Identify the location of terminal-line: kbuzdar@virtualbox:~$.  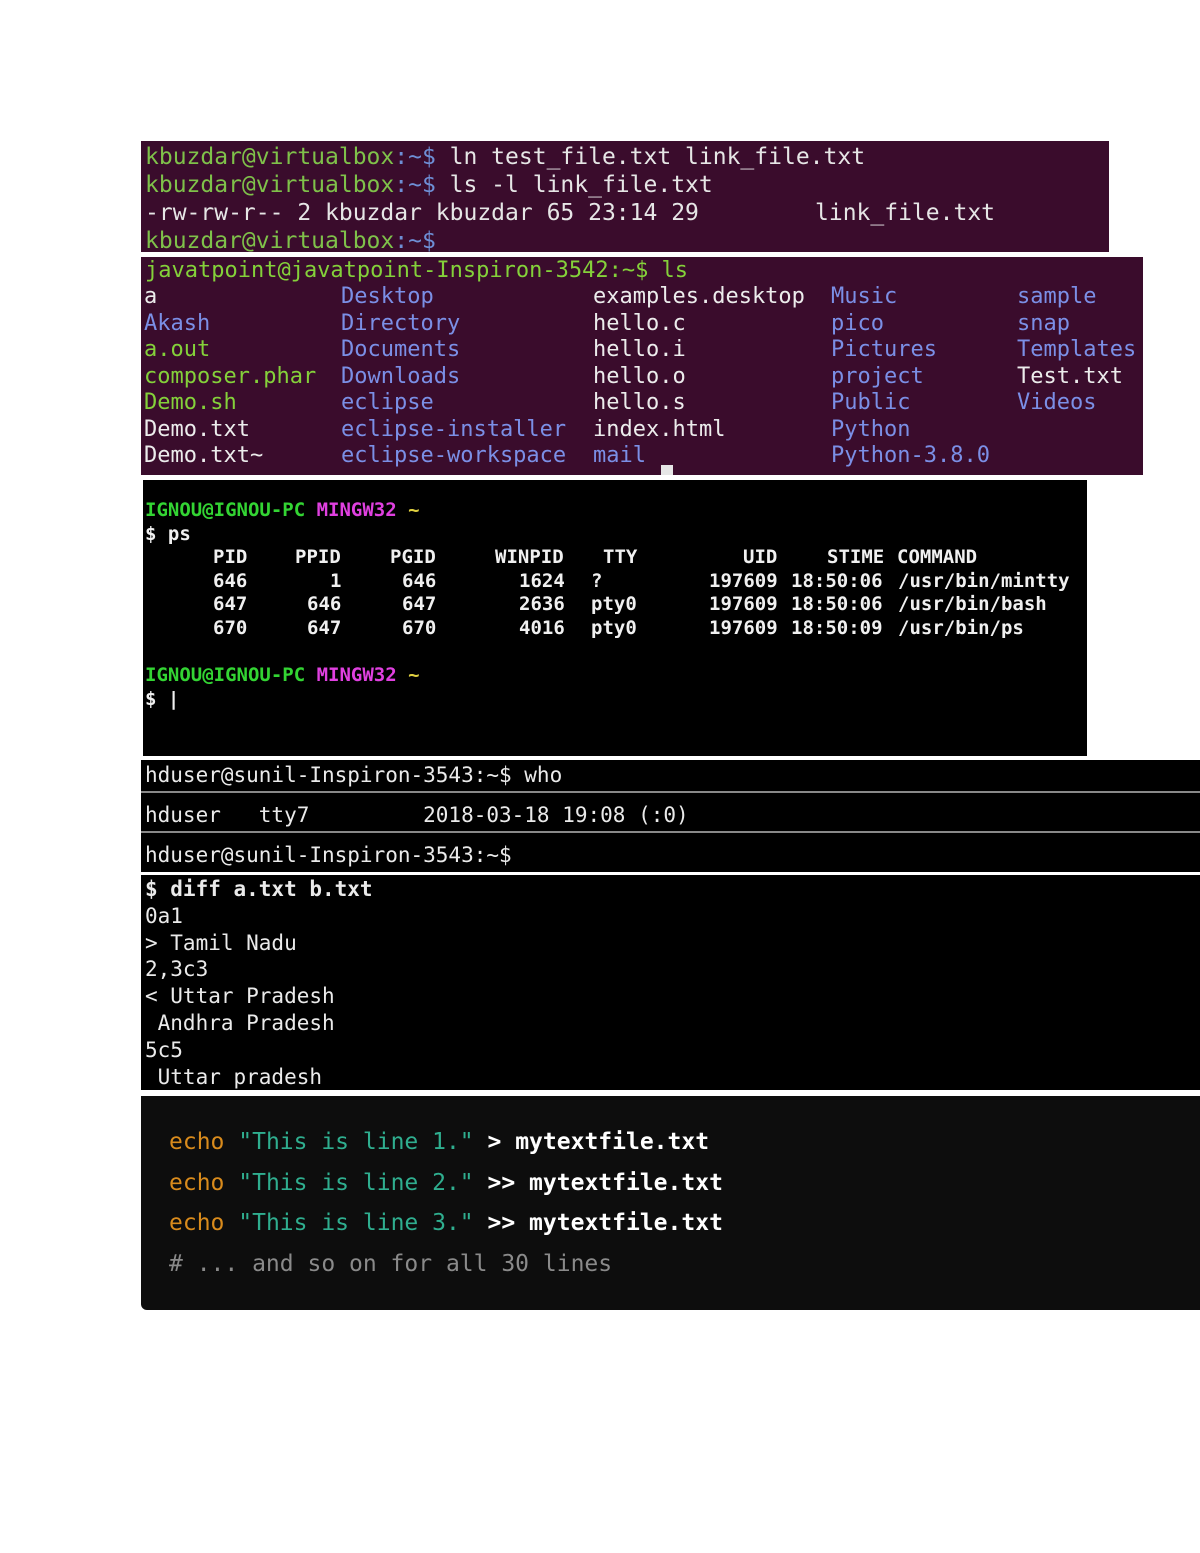
(290, 240).